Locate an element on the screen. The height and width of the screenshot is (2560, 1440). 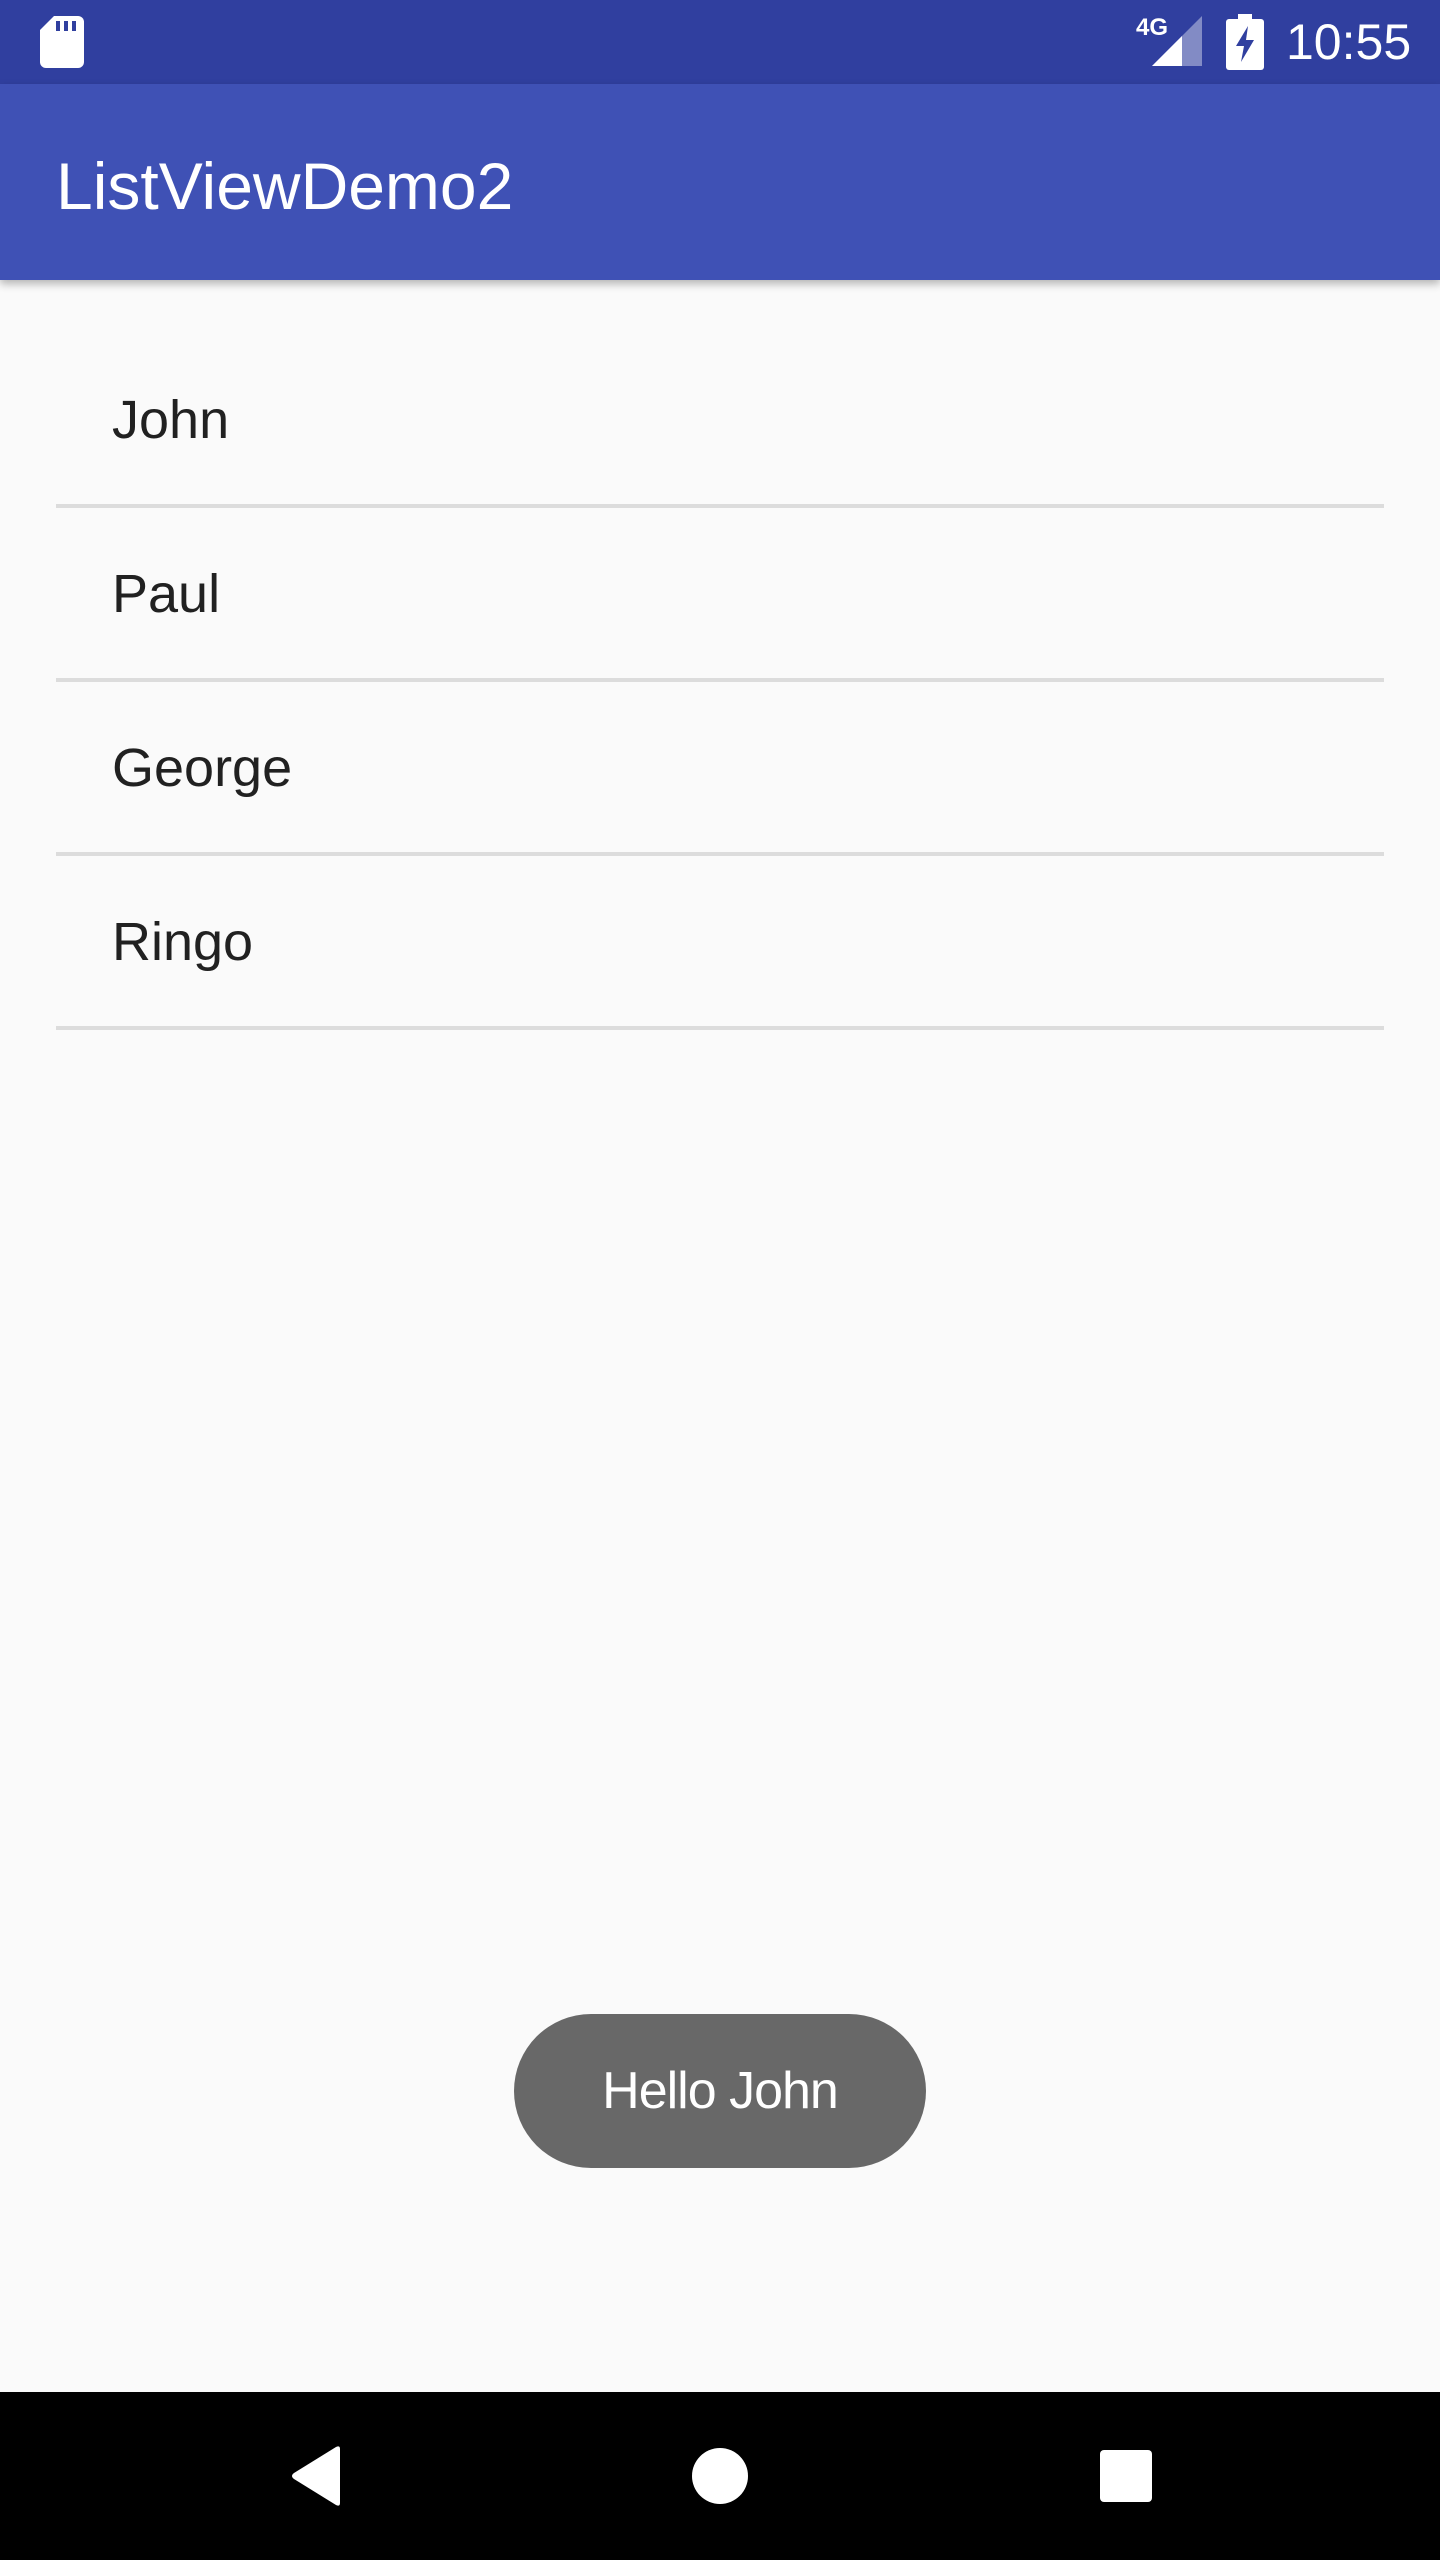
signal-icon is located at coordinates (1177, 41).